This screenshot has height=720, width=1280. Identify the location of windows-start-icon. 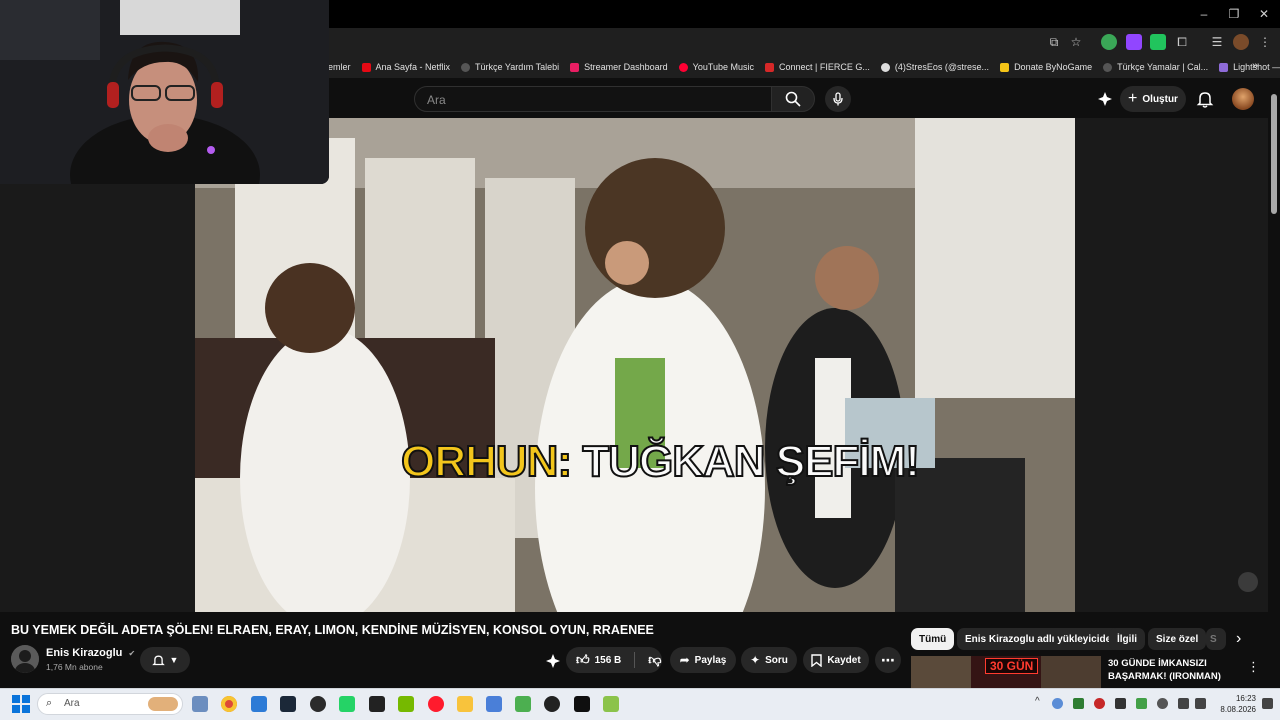
(21, 704).